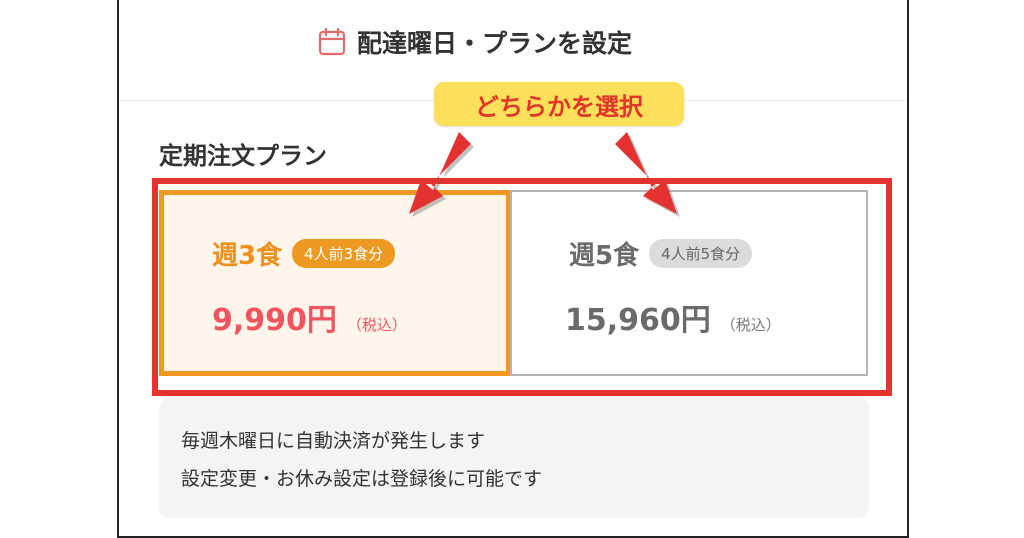  I want to click on plan-badge: 4人前3食分, so click(344, 253).